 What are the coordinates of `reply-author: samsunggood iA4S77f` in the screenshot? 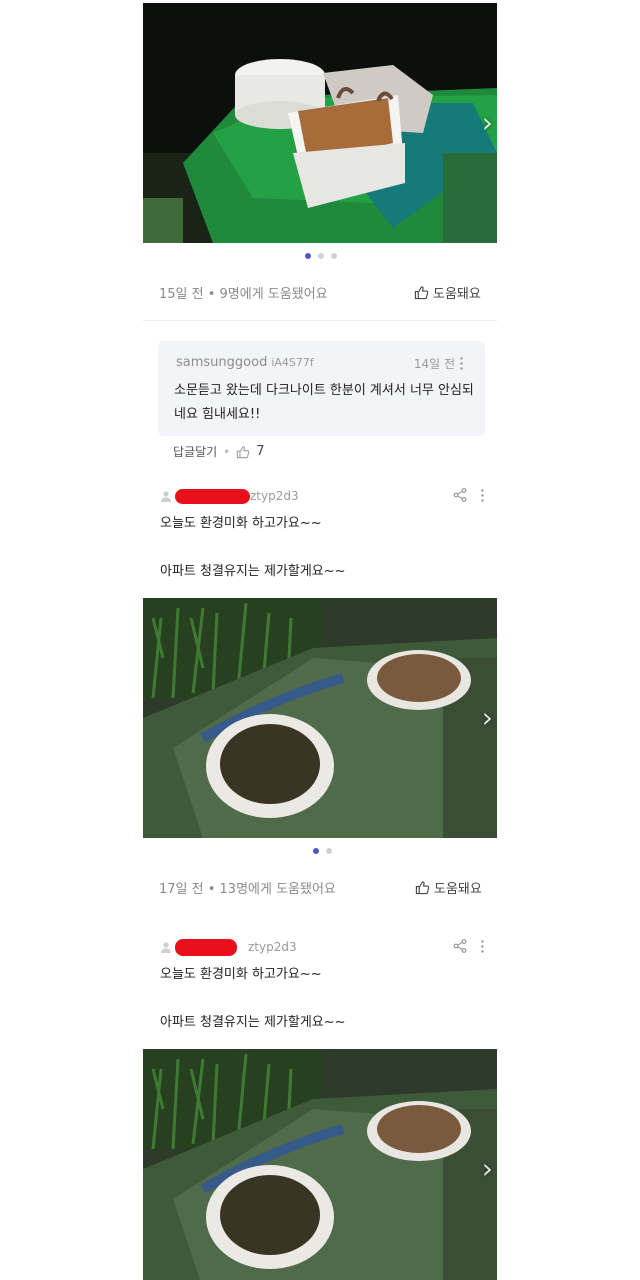 It's located at (245, 362).